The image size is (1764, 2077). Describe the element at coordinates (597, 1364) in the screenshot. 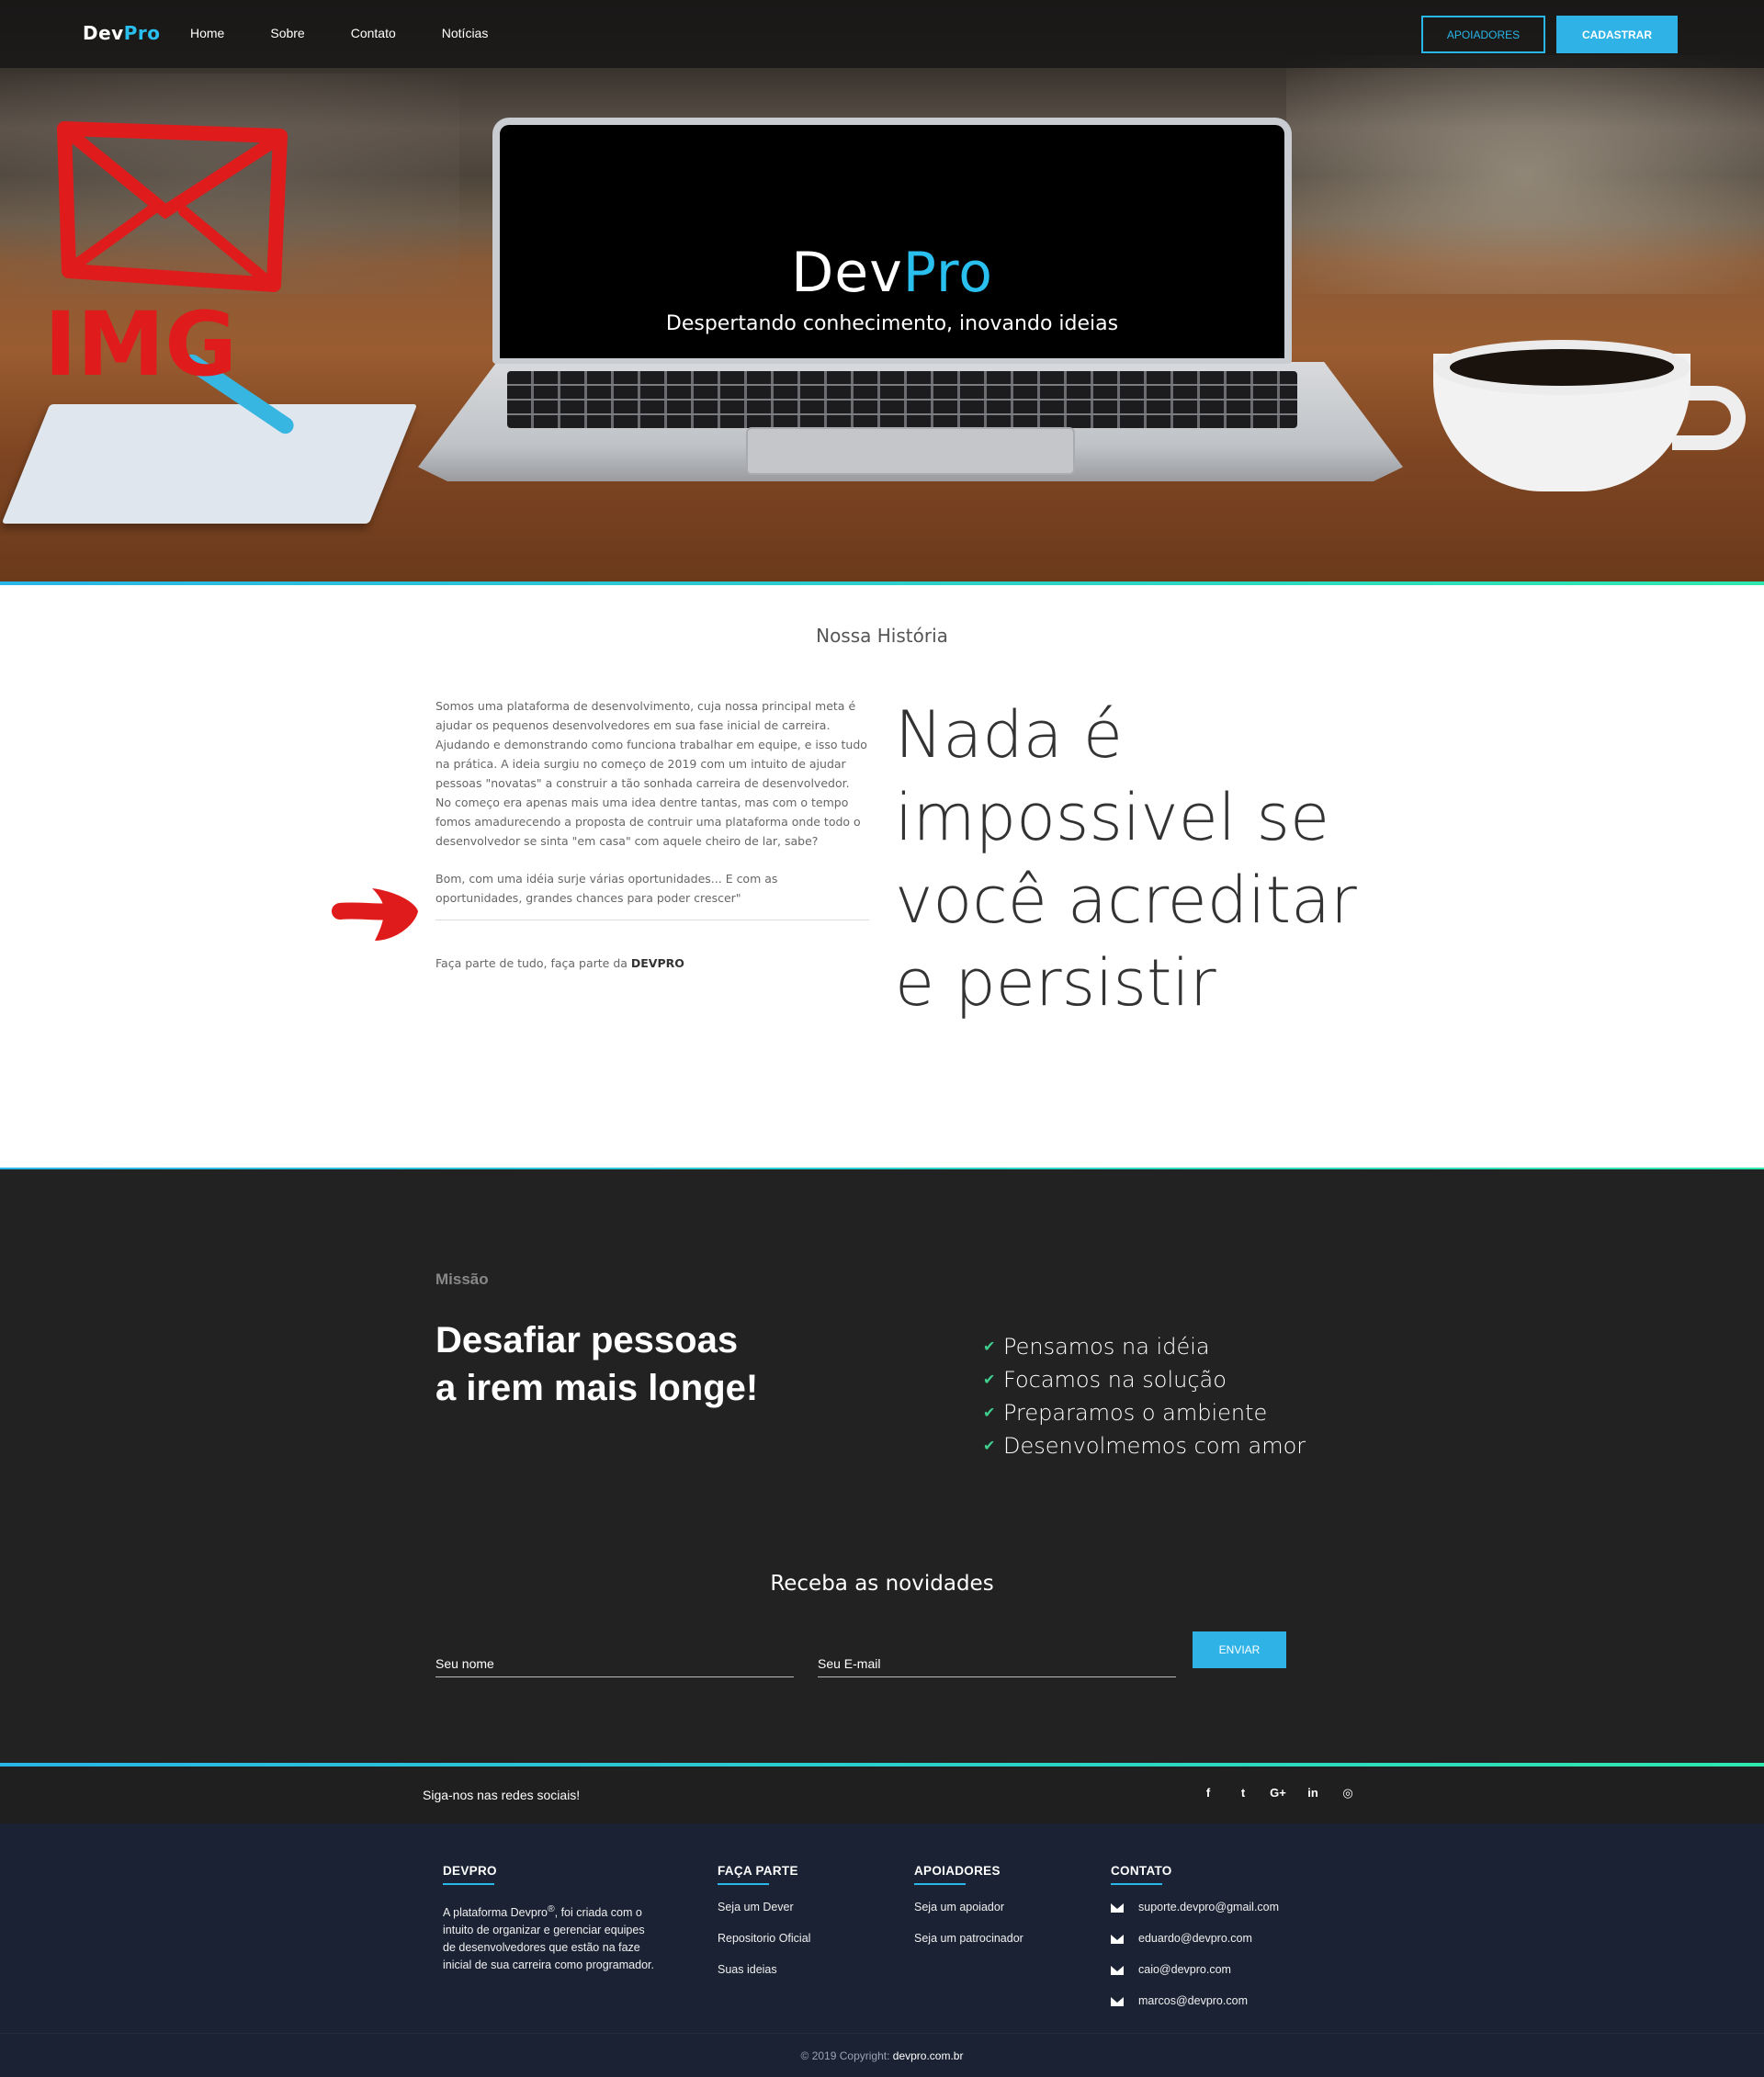

I see `mission-title: Desafiar pessoas a irem mais longe!` at that location.